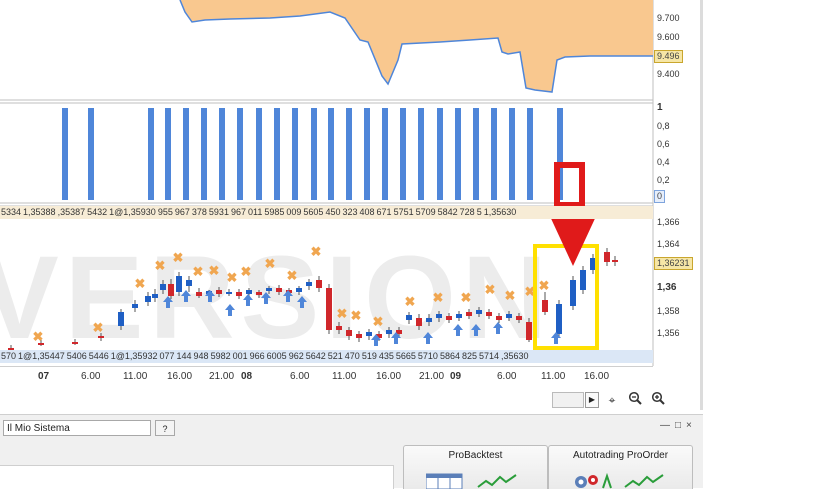  What do you see at coordinates (668, 74) in the screenshot?
I see `equity-tick: 9.400` at bounding box center [668, 74].